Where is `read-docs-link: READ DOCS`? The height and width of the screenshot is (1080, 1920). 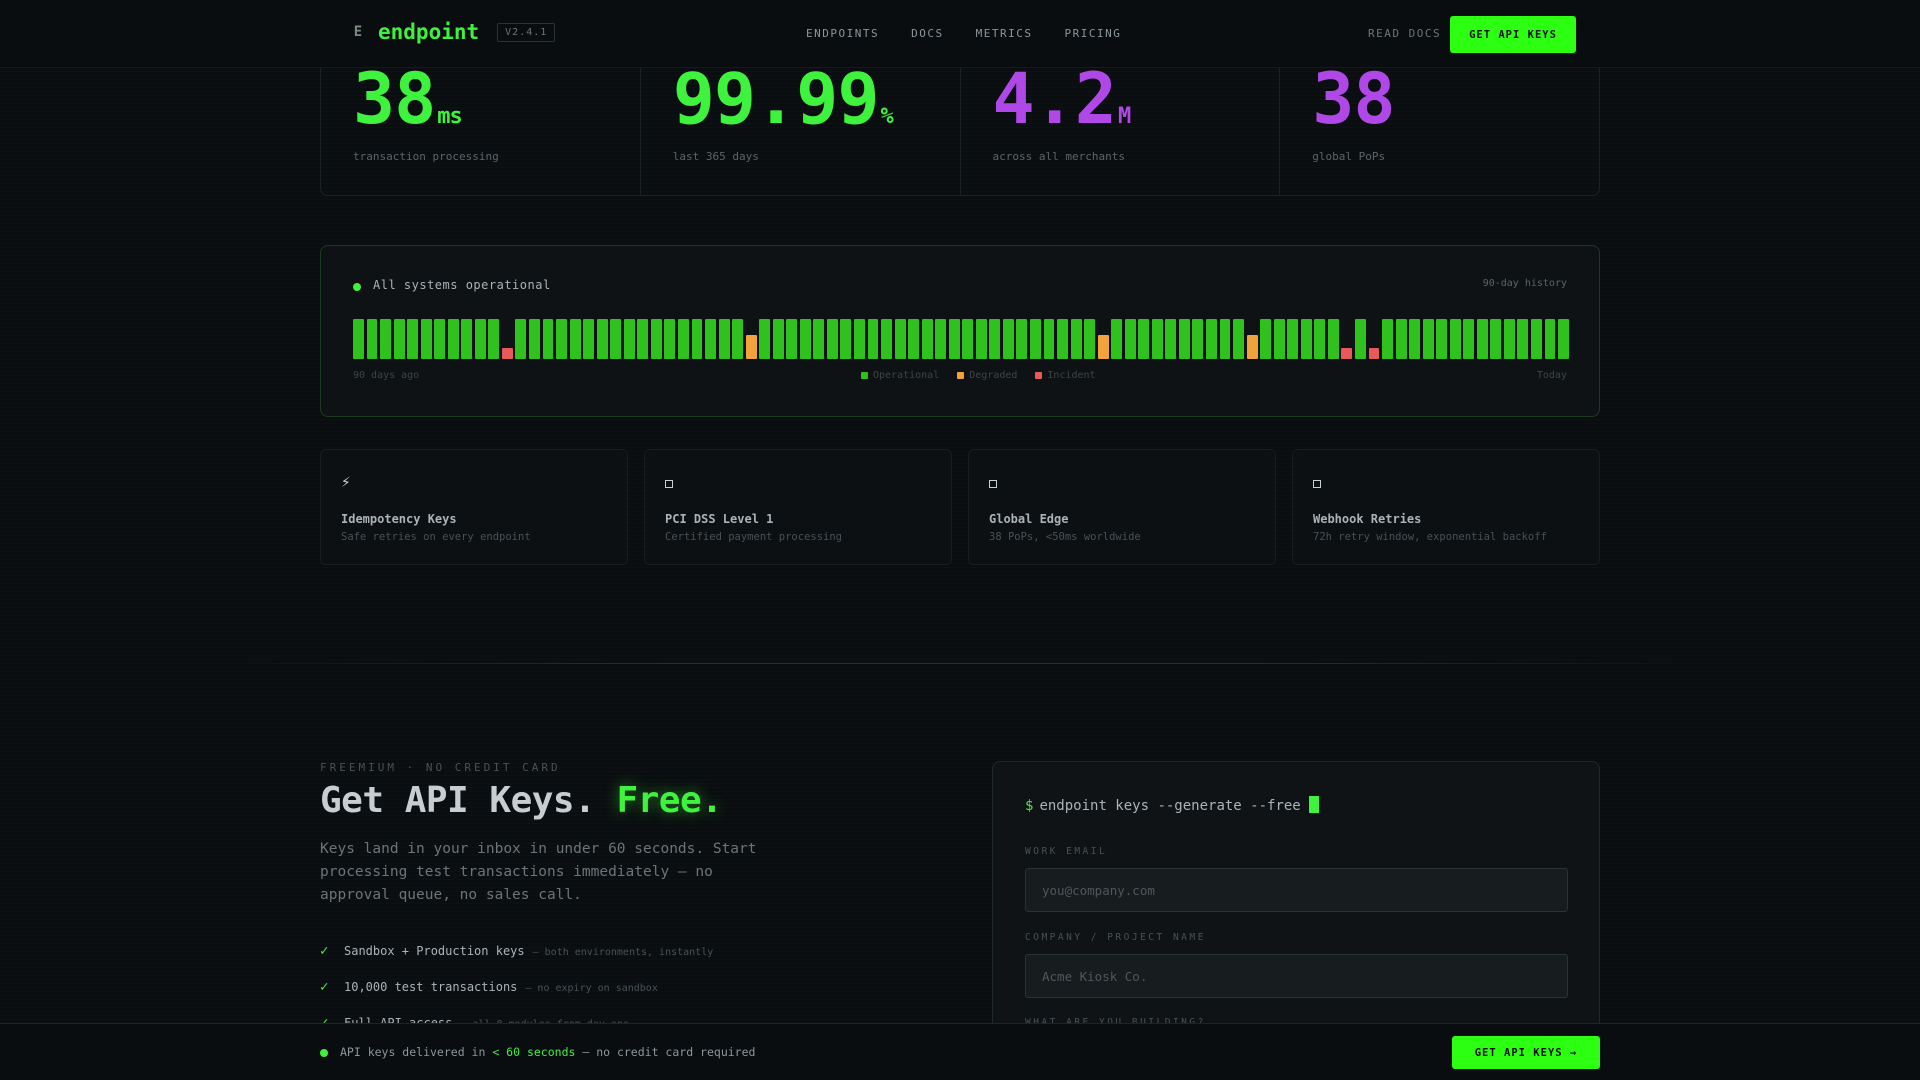
read-docs-link: READ DOCS is located at coordinates (1404, 33).